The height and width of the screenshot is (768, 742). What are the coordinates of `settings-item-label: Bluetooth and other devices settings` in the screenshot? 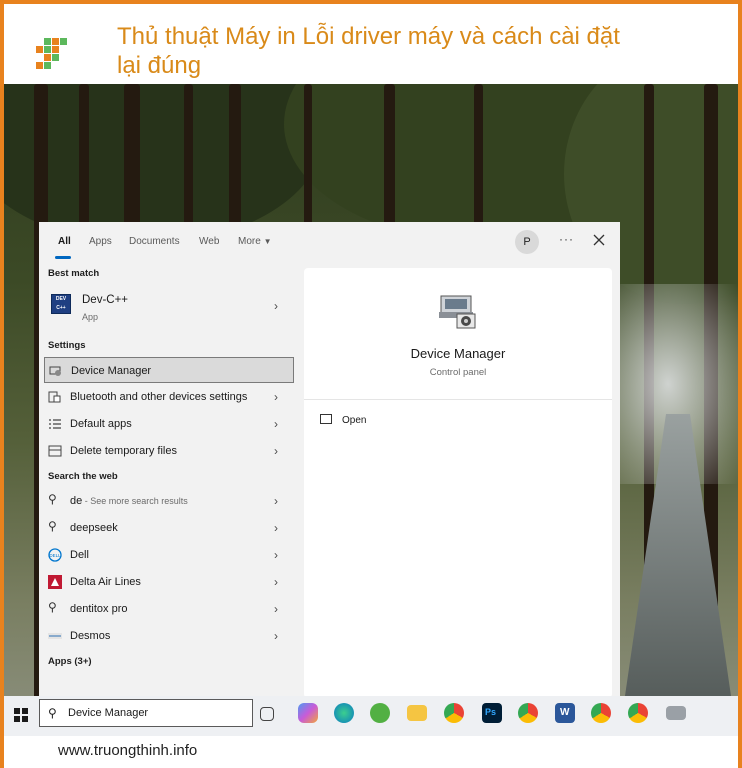 It's located at (159, 397).